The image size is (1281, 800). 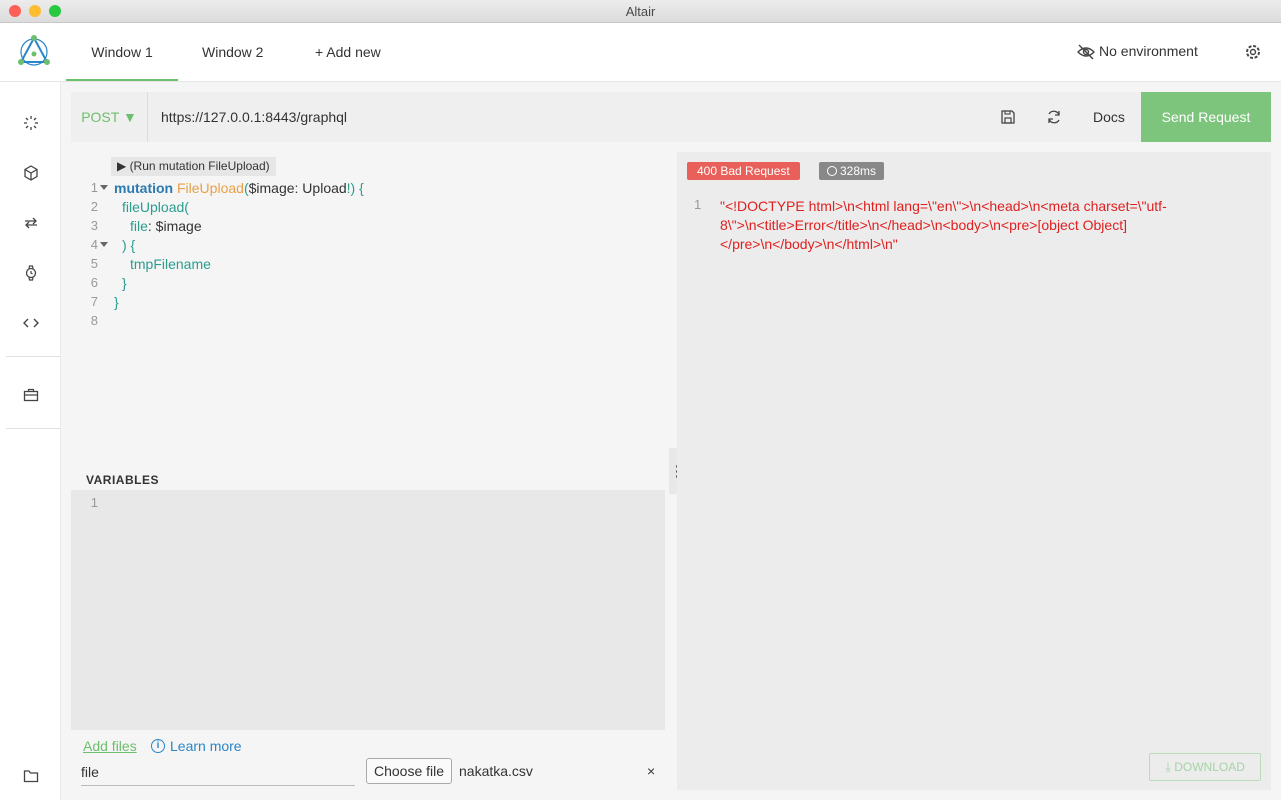 I want to click on docs-button: Docs, so click(x=1109, y=117).